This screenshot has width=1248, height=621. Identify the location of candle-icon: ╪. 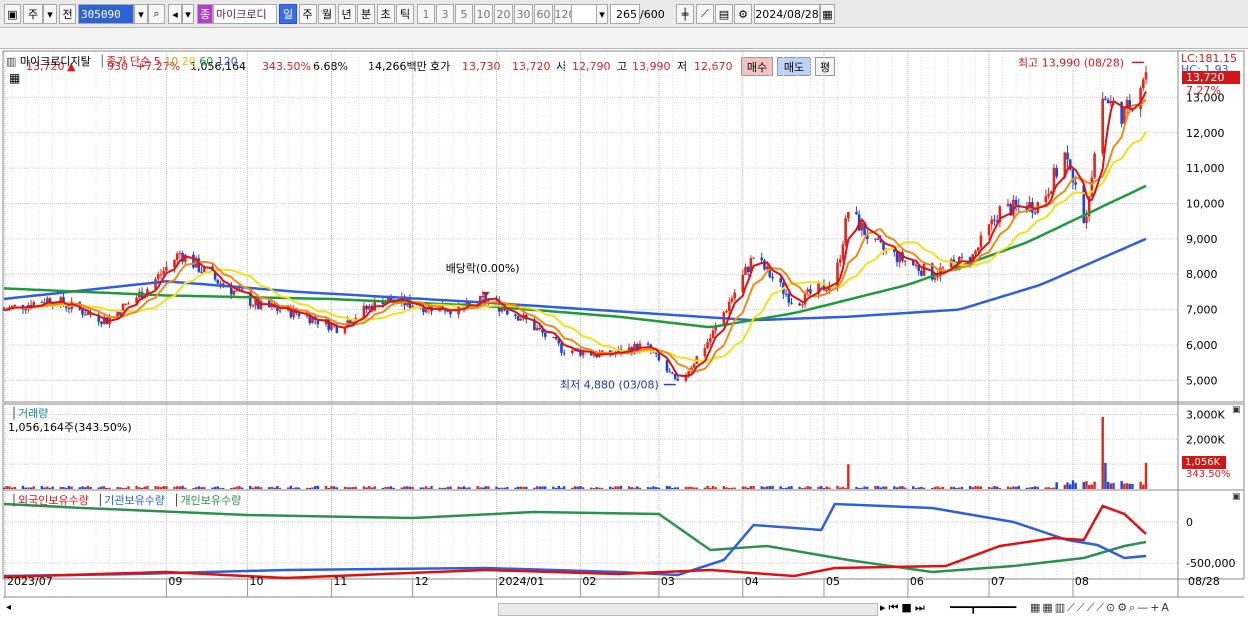
(685, 14).